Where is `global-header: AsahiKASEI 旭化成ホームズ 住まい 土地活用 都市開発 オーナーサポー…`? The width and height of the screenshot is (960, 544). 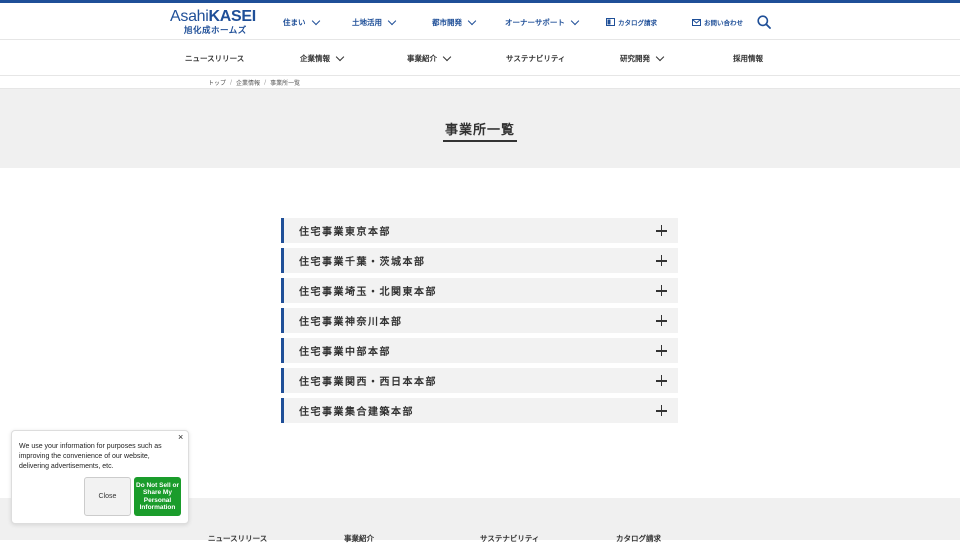
global-header: AsahiKASEI 旭化成ホームズ 住まい 土地活用 都市開発 オーナーサポー… is located at coordinates (480, 21).